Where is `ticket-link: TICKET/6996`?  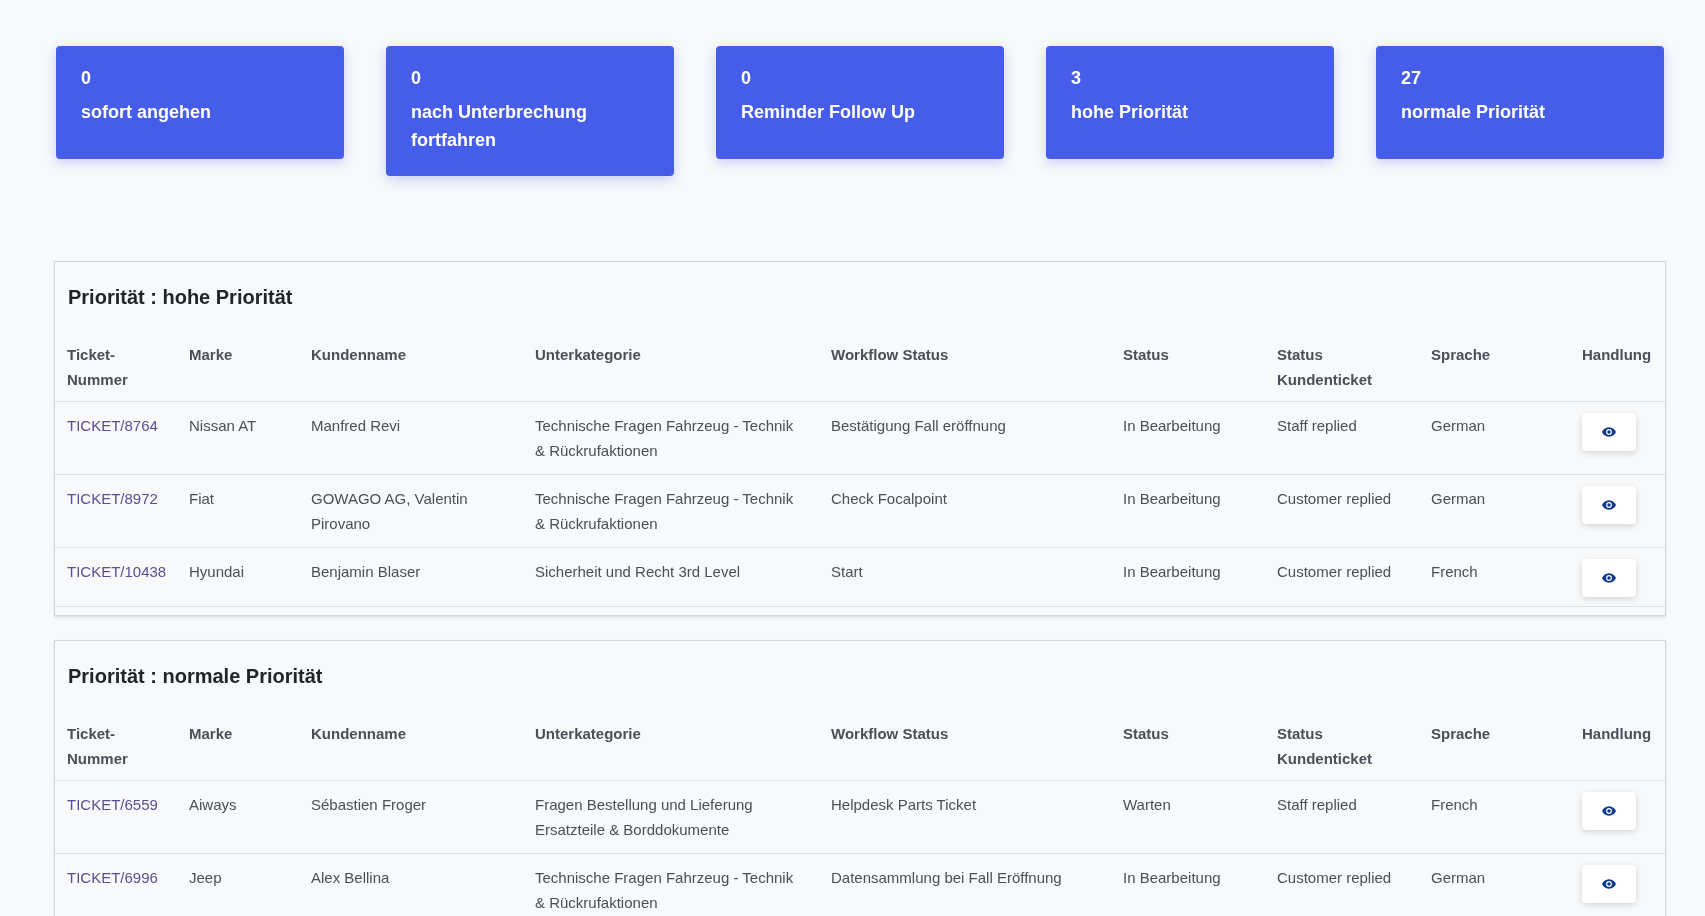 ticket-link: TICKET/6996 is located at coordinates (112, 877).